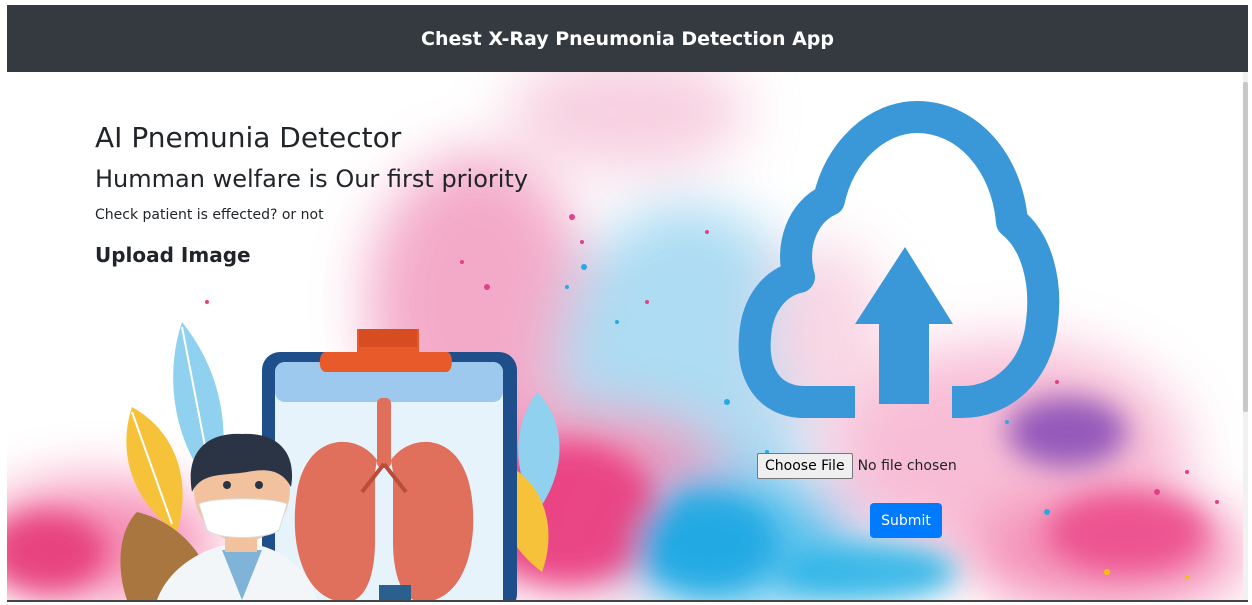  I want to click on app-title: Chest X-Ray Pneumonia Detection App, so click(627, 38).